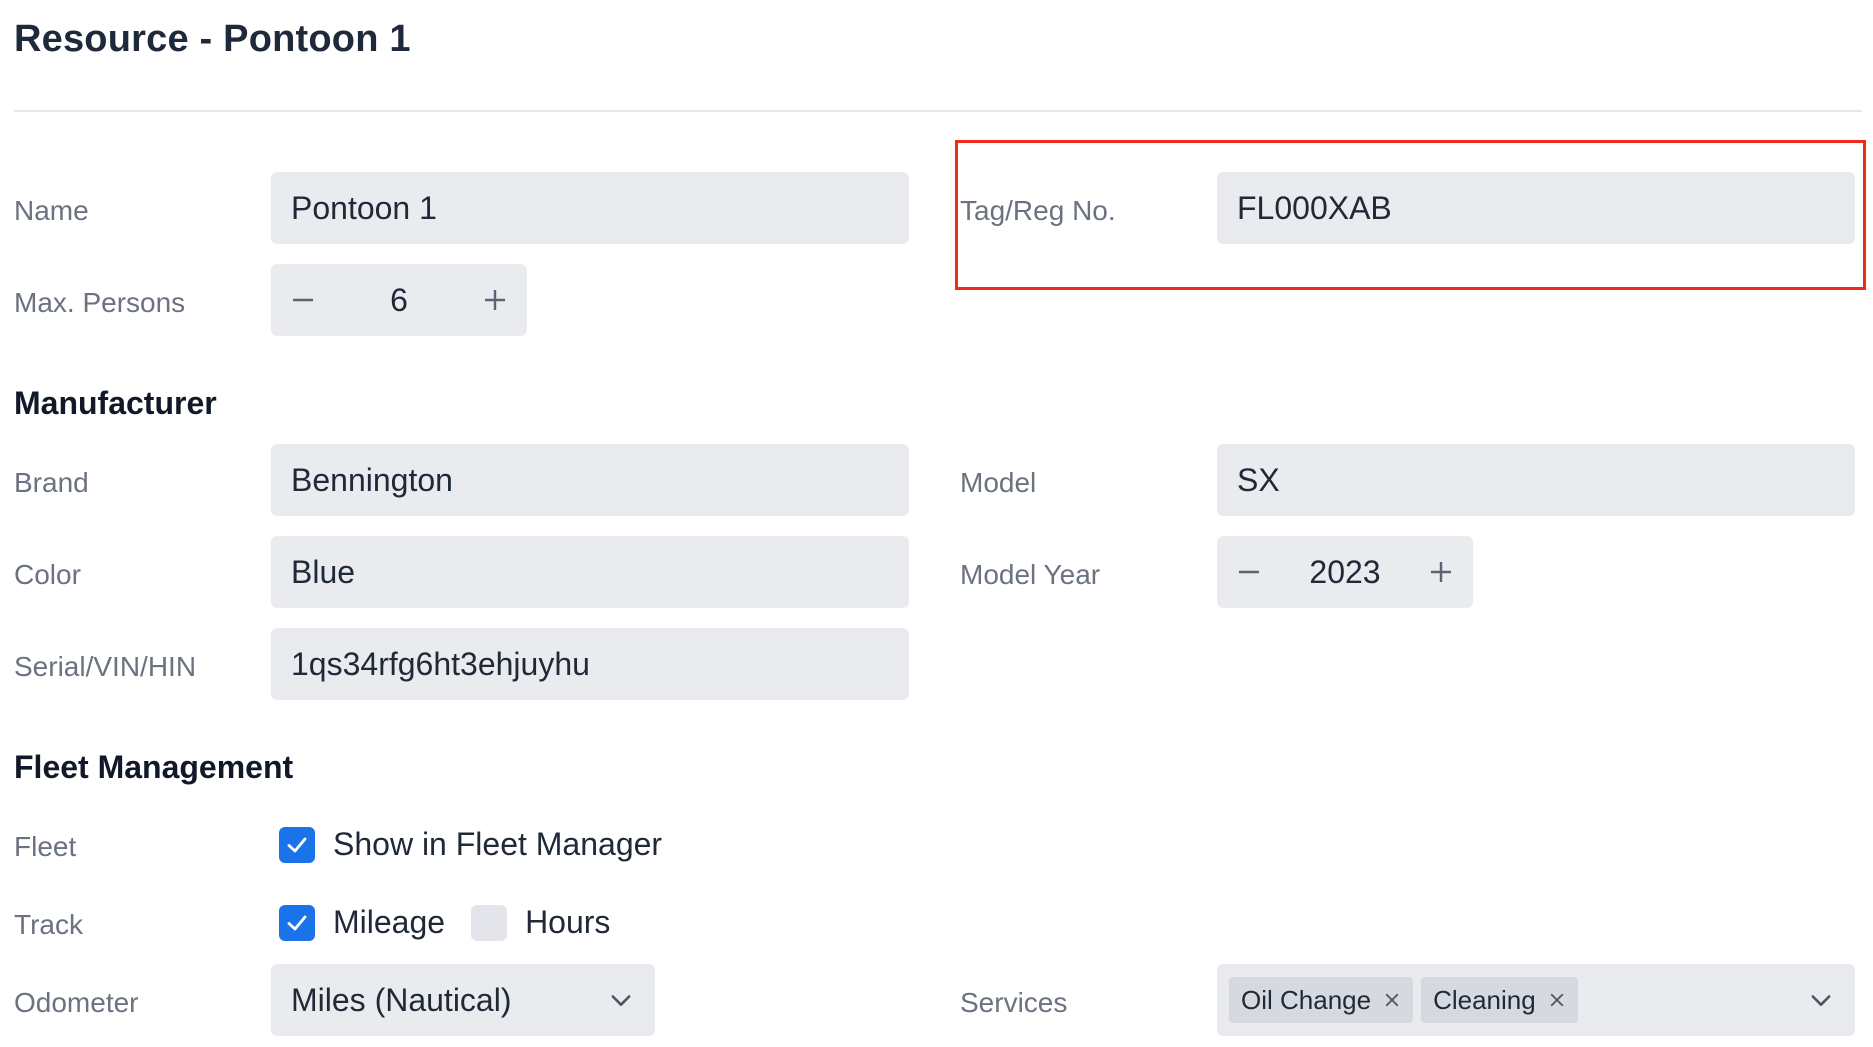 This screenshot has width=1873, height=1047. What do you see at coordinates (1014, 1002) in the screenshot?
I see `services-label: Services` at bounding box center [1014, 1002].